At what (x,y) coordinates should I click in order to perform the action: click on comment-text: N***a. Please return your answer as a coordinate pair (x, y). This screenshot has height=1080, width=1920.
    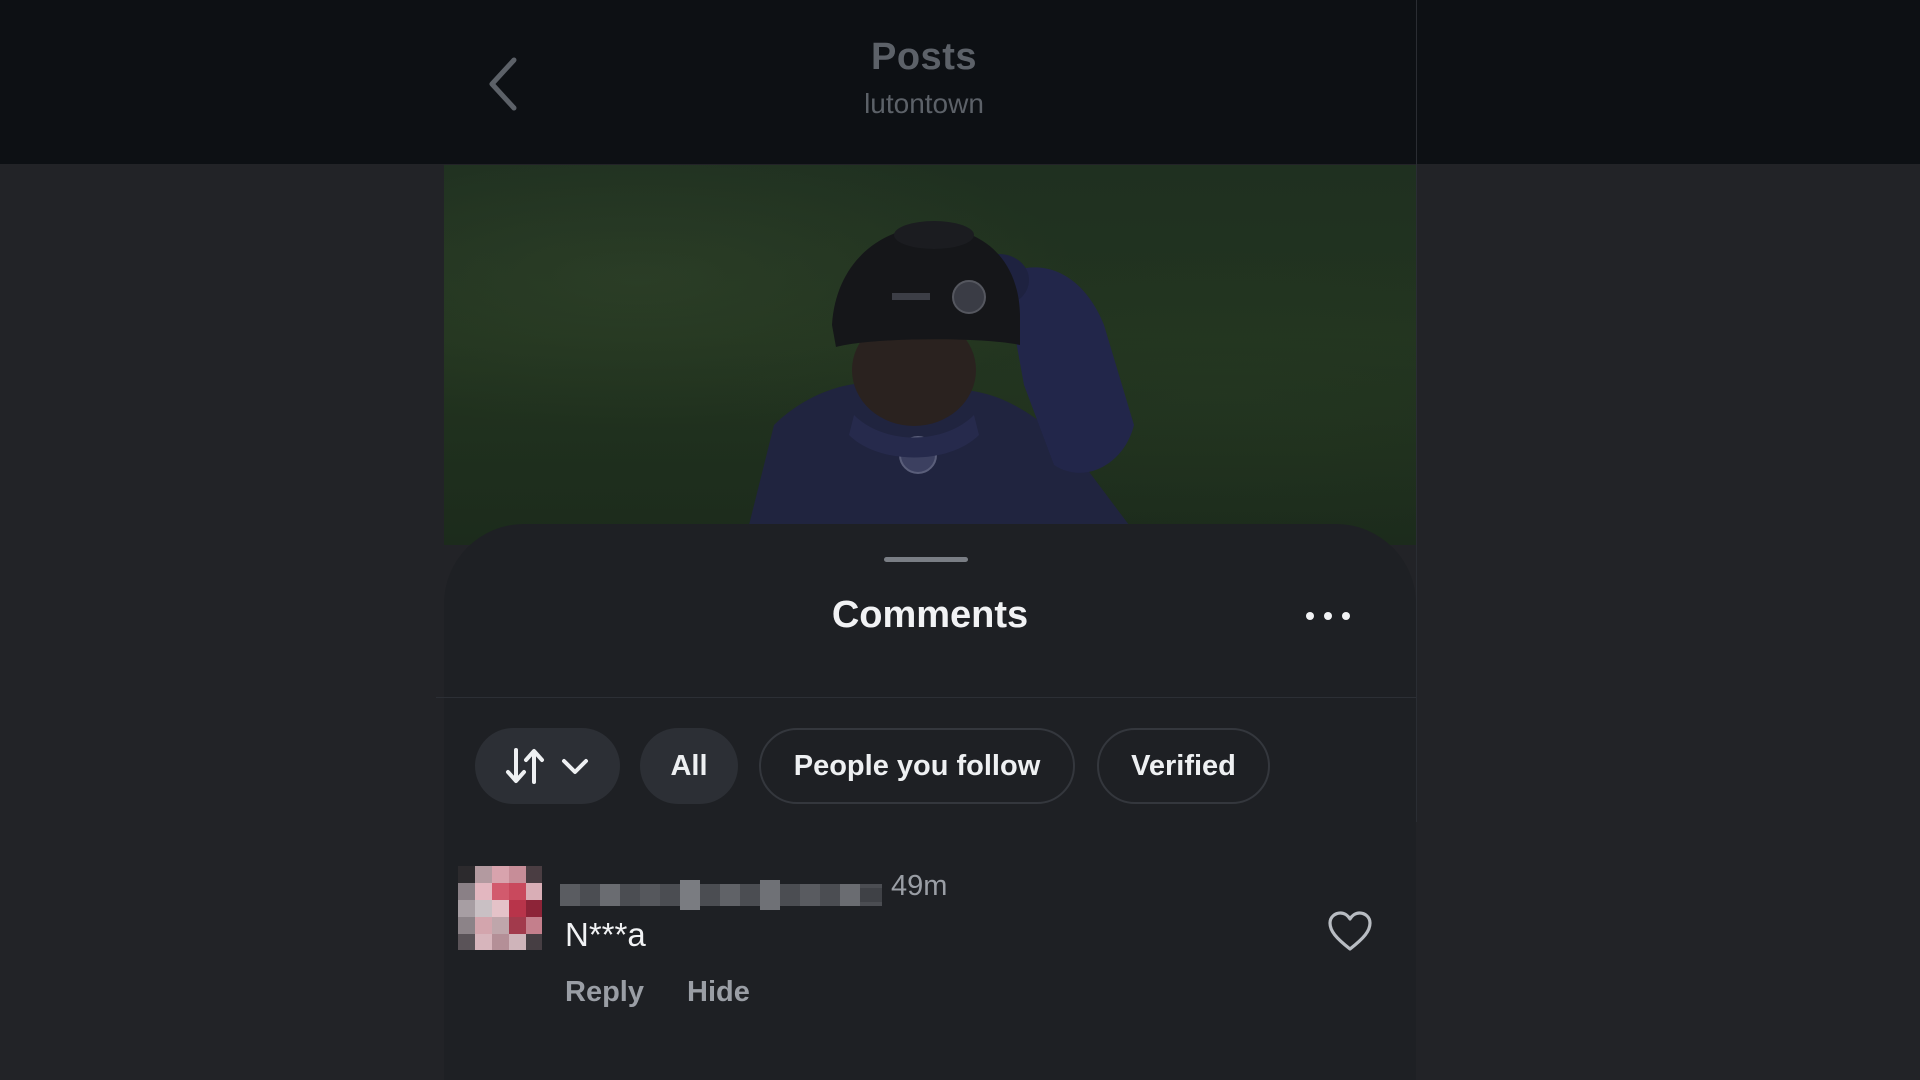
    Looking at the image, I should click on (605, 934).